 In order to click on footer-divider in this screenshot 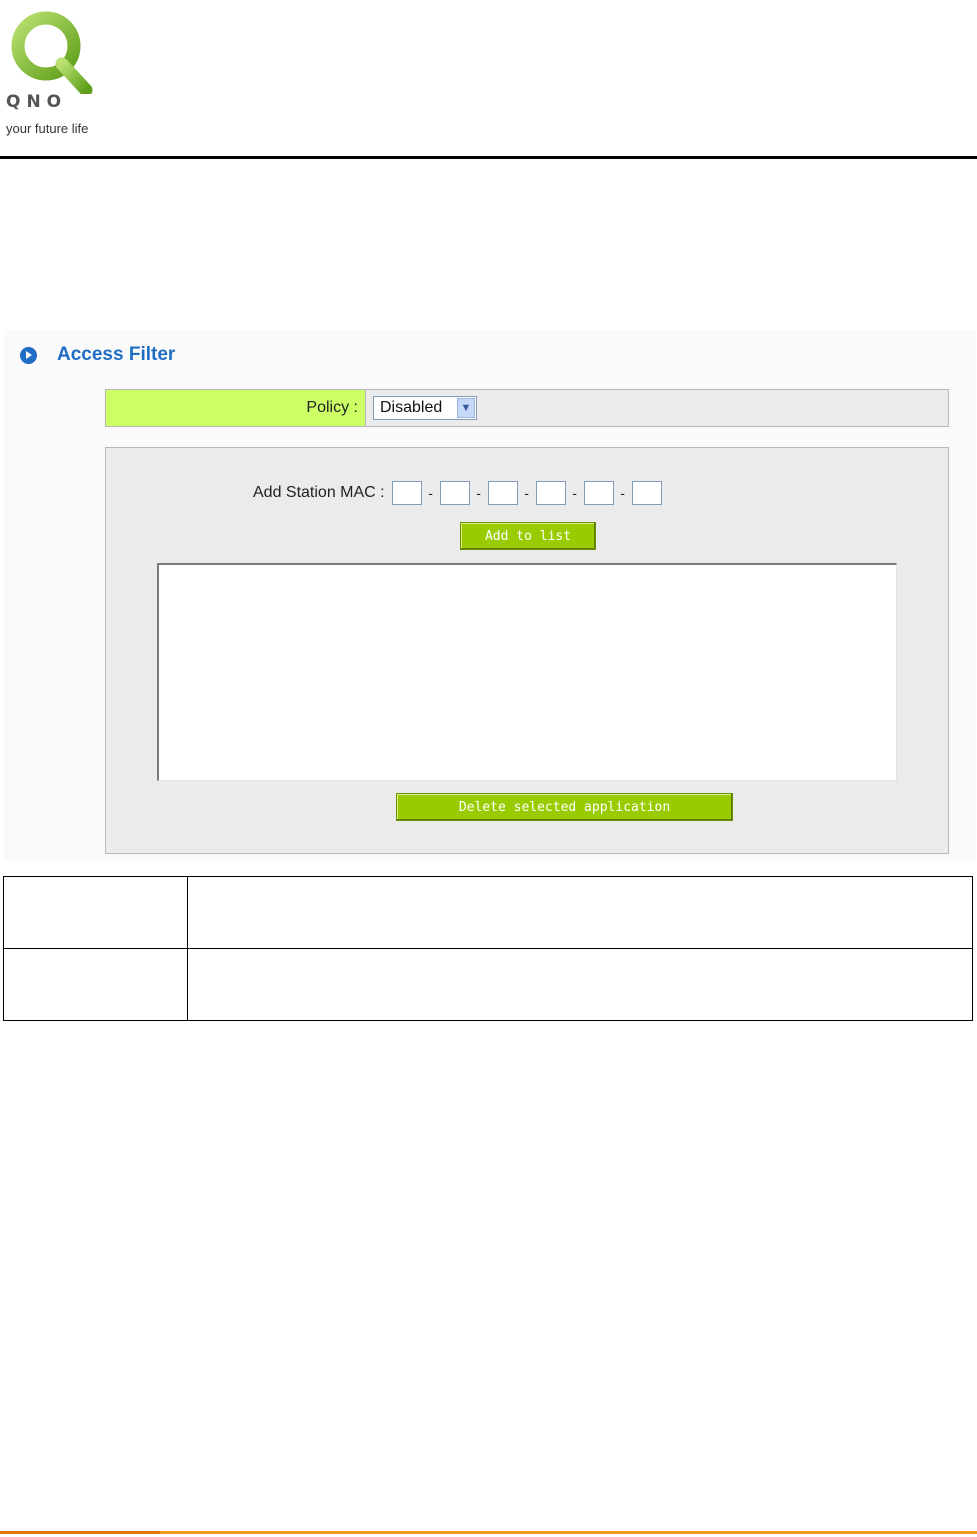, I will do `click(488, 1532)`.